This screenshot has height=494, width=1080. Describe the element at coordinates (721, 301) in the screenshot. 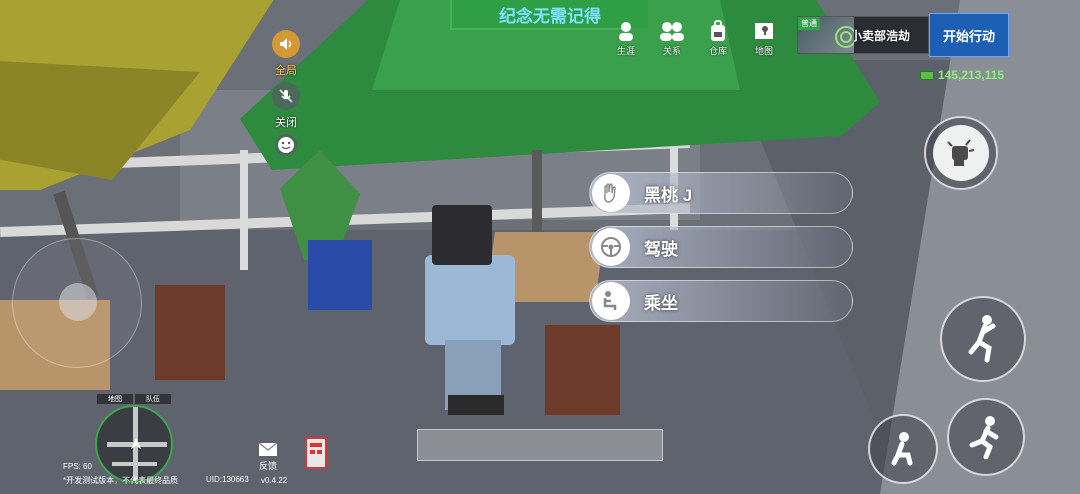

I see `action-ride: 乘坐` at that location.